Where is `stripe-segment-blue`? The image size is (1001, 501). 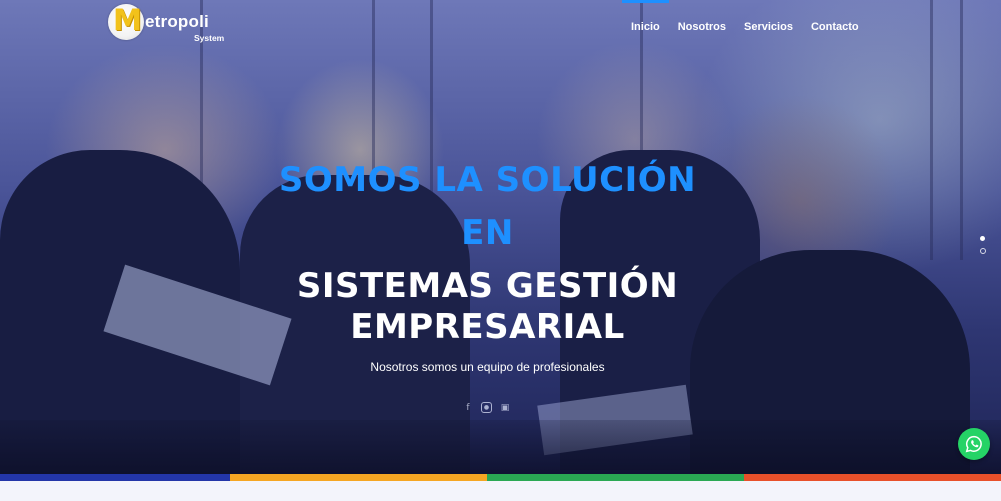
stripe-segment-blue is located at coordinates (115, 477).